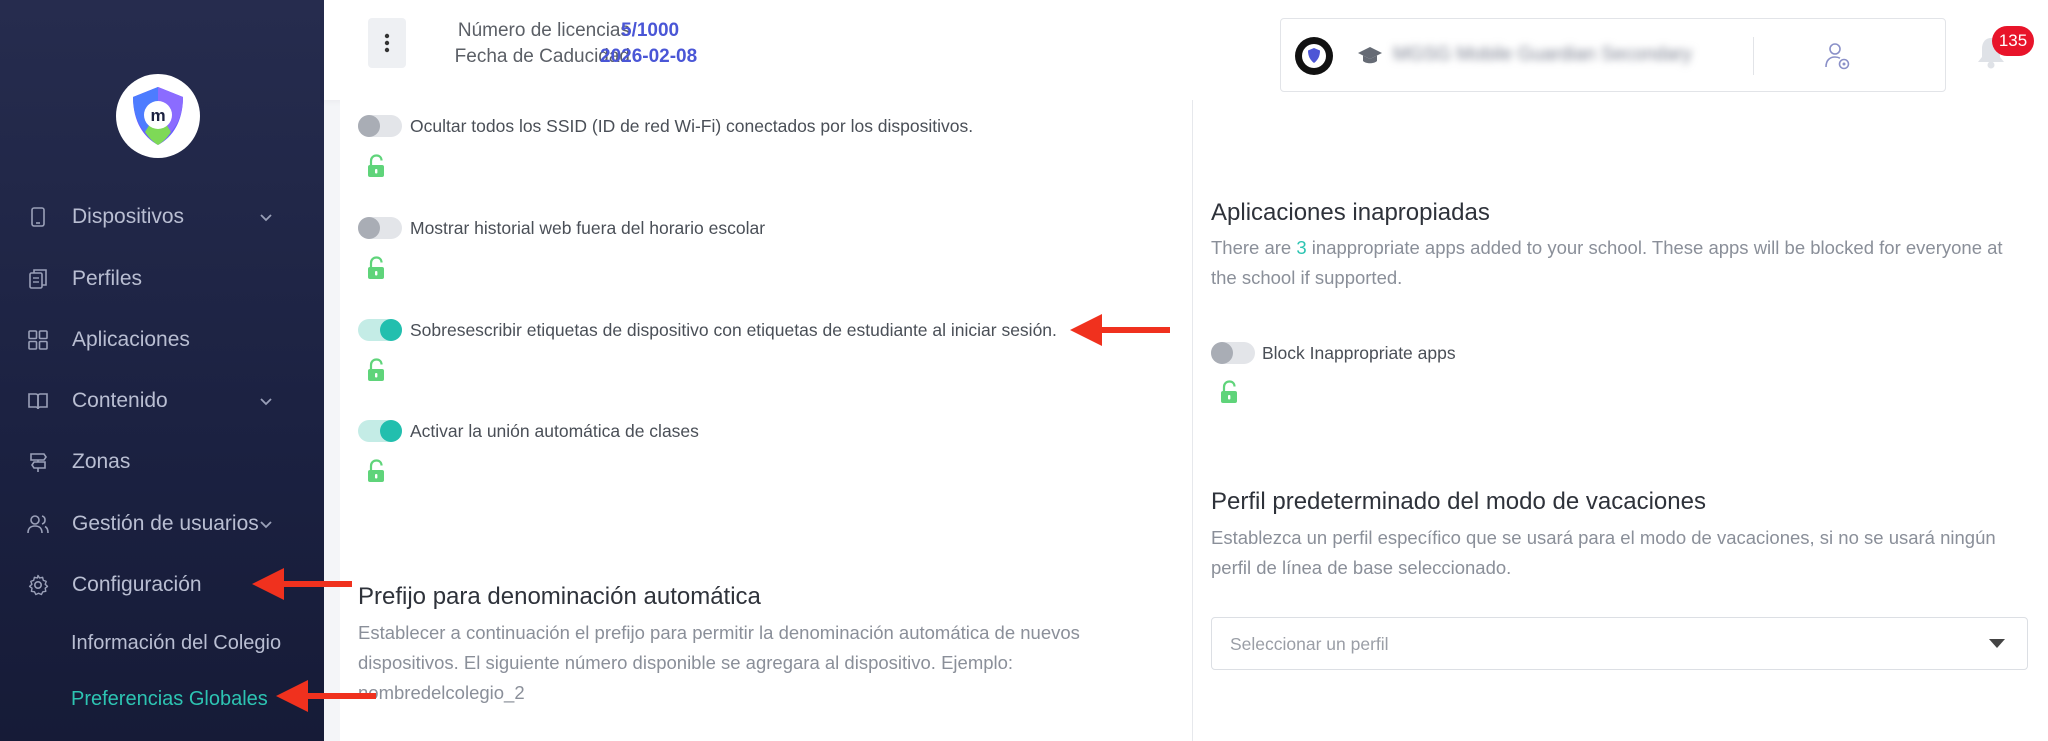 The height and width of the screenshot is (741, 2048). Describe the element at coordinates (38, 279) in the screenshot. I see `profiles-icon` at that location.